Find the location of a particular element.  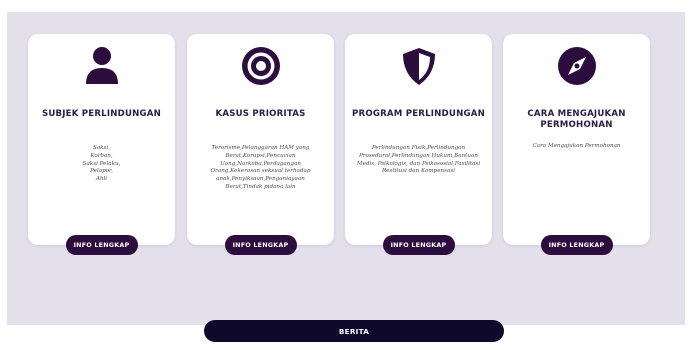

compass-icon is located at coordinates (577, 66).